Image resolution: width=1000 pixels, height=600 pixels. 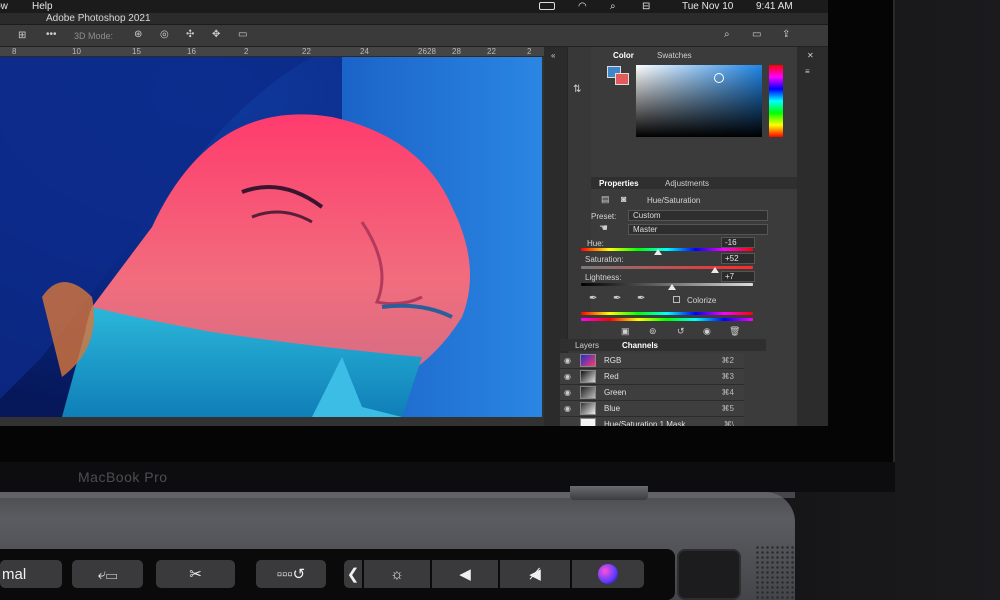 What do you see at coordinates (756, 34) in the screenshot?
I see `workspace-icon: ▭` at bounding box center [756, 34].